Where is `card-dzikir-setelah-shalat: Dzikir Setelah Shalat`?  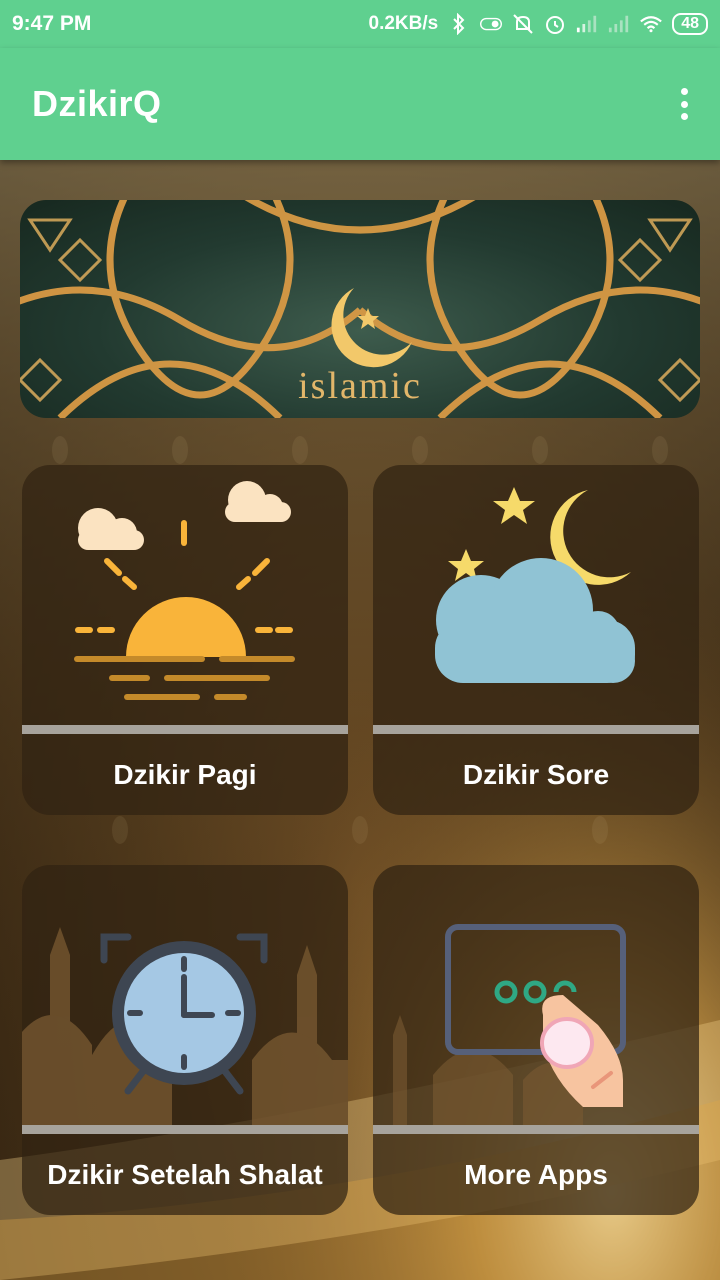
card-dzikir-setelah-shalat: Dzikir Setelah Shalat is located at coordinates (185, 1040).